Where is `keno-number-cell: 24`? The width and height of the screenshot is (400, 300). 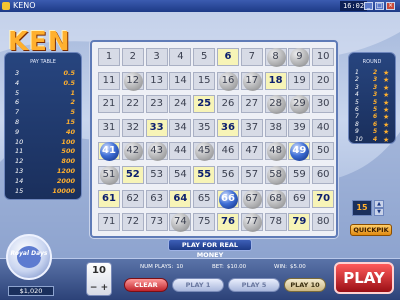 keno-number-cell: 24 is located at coordinates (180, 104).